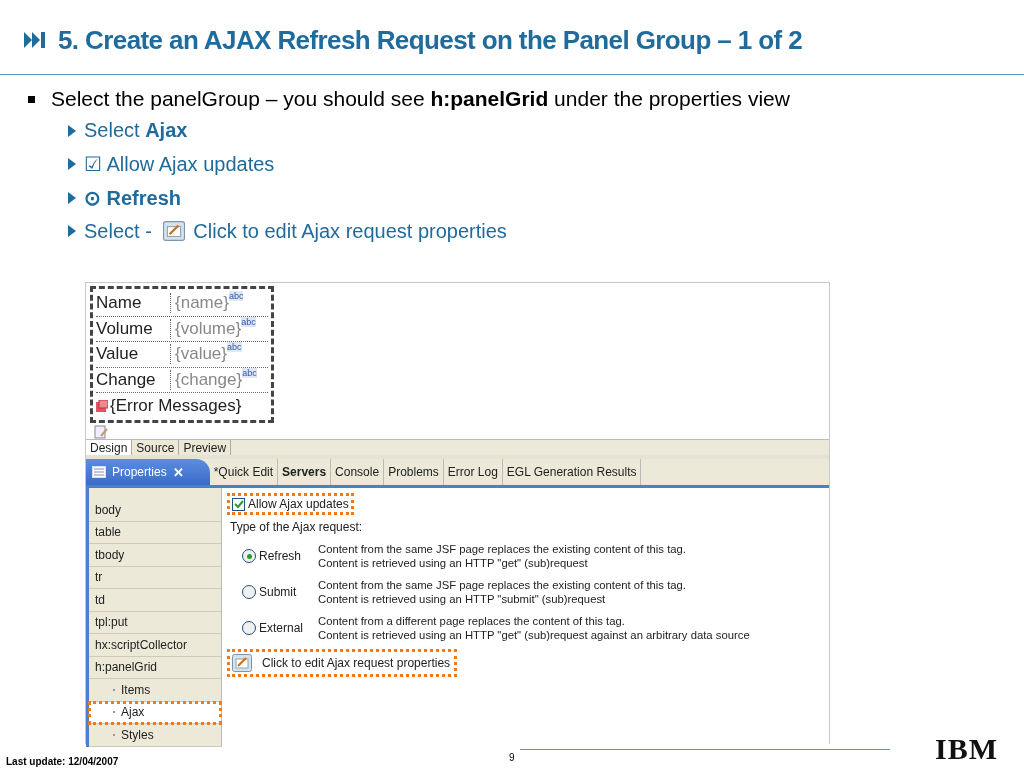  I want to click on sub-bullet-text: Click to edit Ajax request properties, so click(350, 231).